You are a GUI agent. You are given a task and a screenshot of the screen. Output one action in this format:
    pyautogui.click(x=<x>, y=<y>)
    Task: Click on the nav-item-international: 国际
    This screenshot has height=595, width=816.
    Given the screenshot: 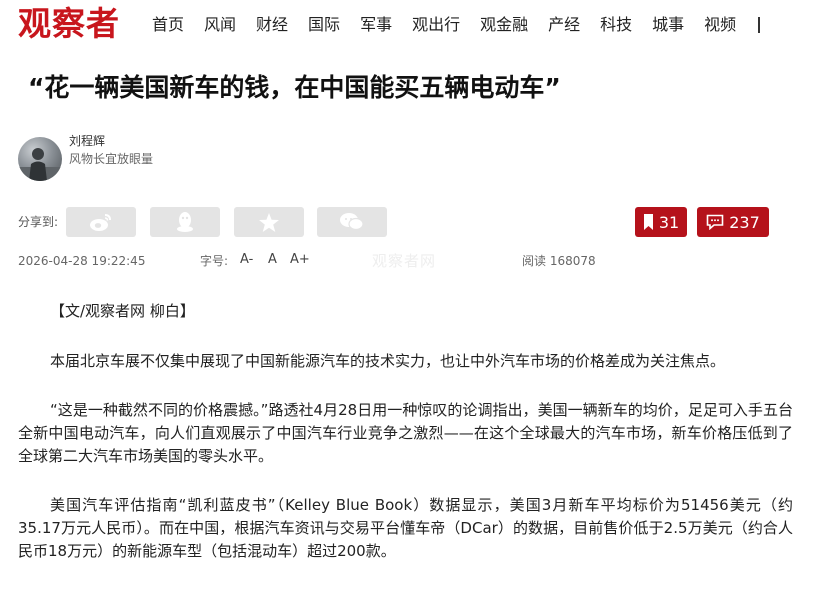 What is the action you would take?
    pyautogui.click(x=324, y=25)
    